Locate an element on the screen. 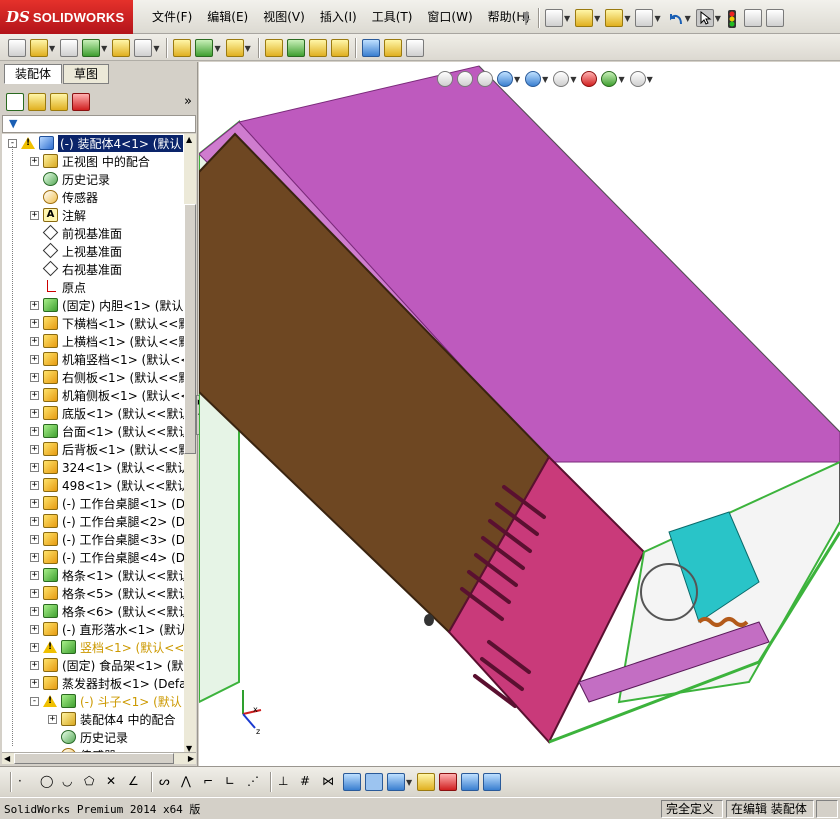 The width and height of the screenshot is (840, 819). tree-item: + 下横档<1> (默认<<默认 is located at coordinates (107, 323).